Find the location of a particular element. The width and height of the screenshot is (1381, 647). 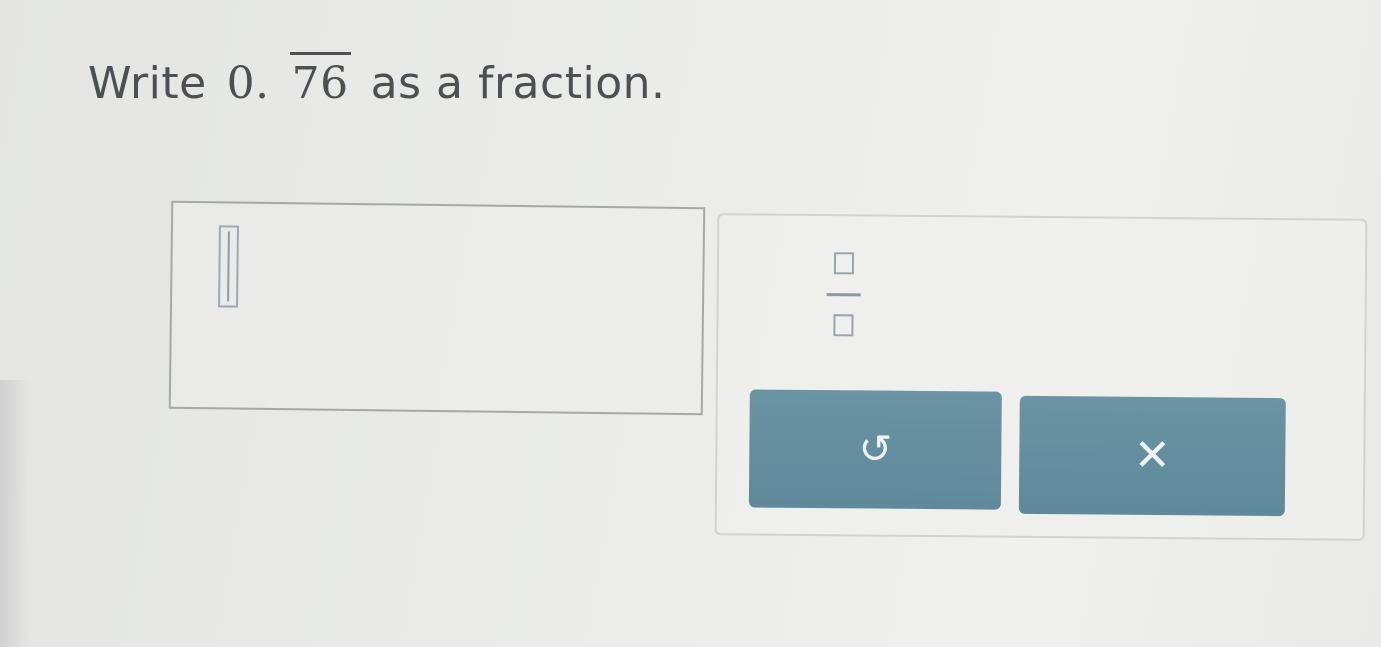

clear-button: ✕ is located at coordinates (1152, 456).